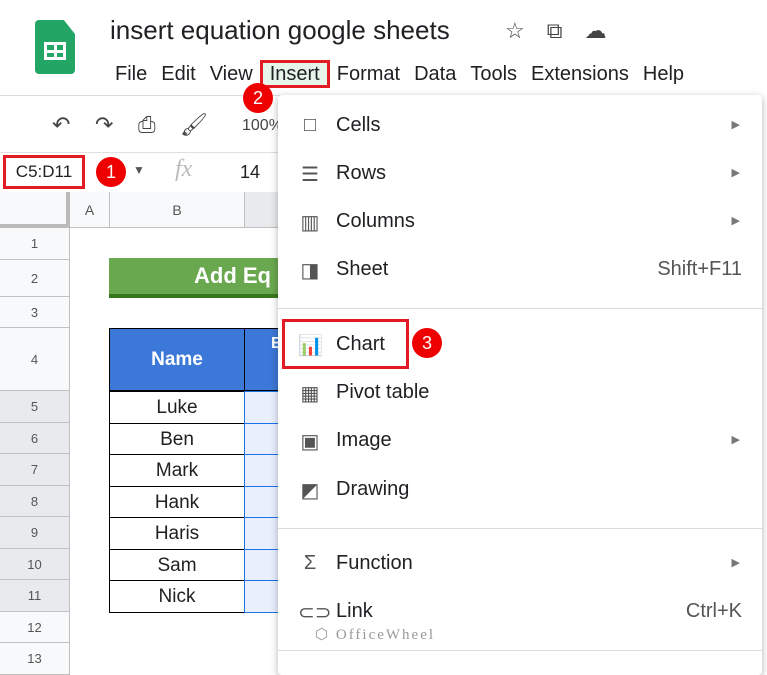 The width and height of the screenshot is (767, 675). Describe the element at coordinates (364, 440) in the screenshot. I see `menu-item-label: Image` at that location.